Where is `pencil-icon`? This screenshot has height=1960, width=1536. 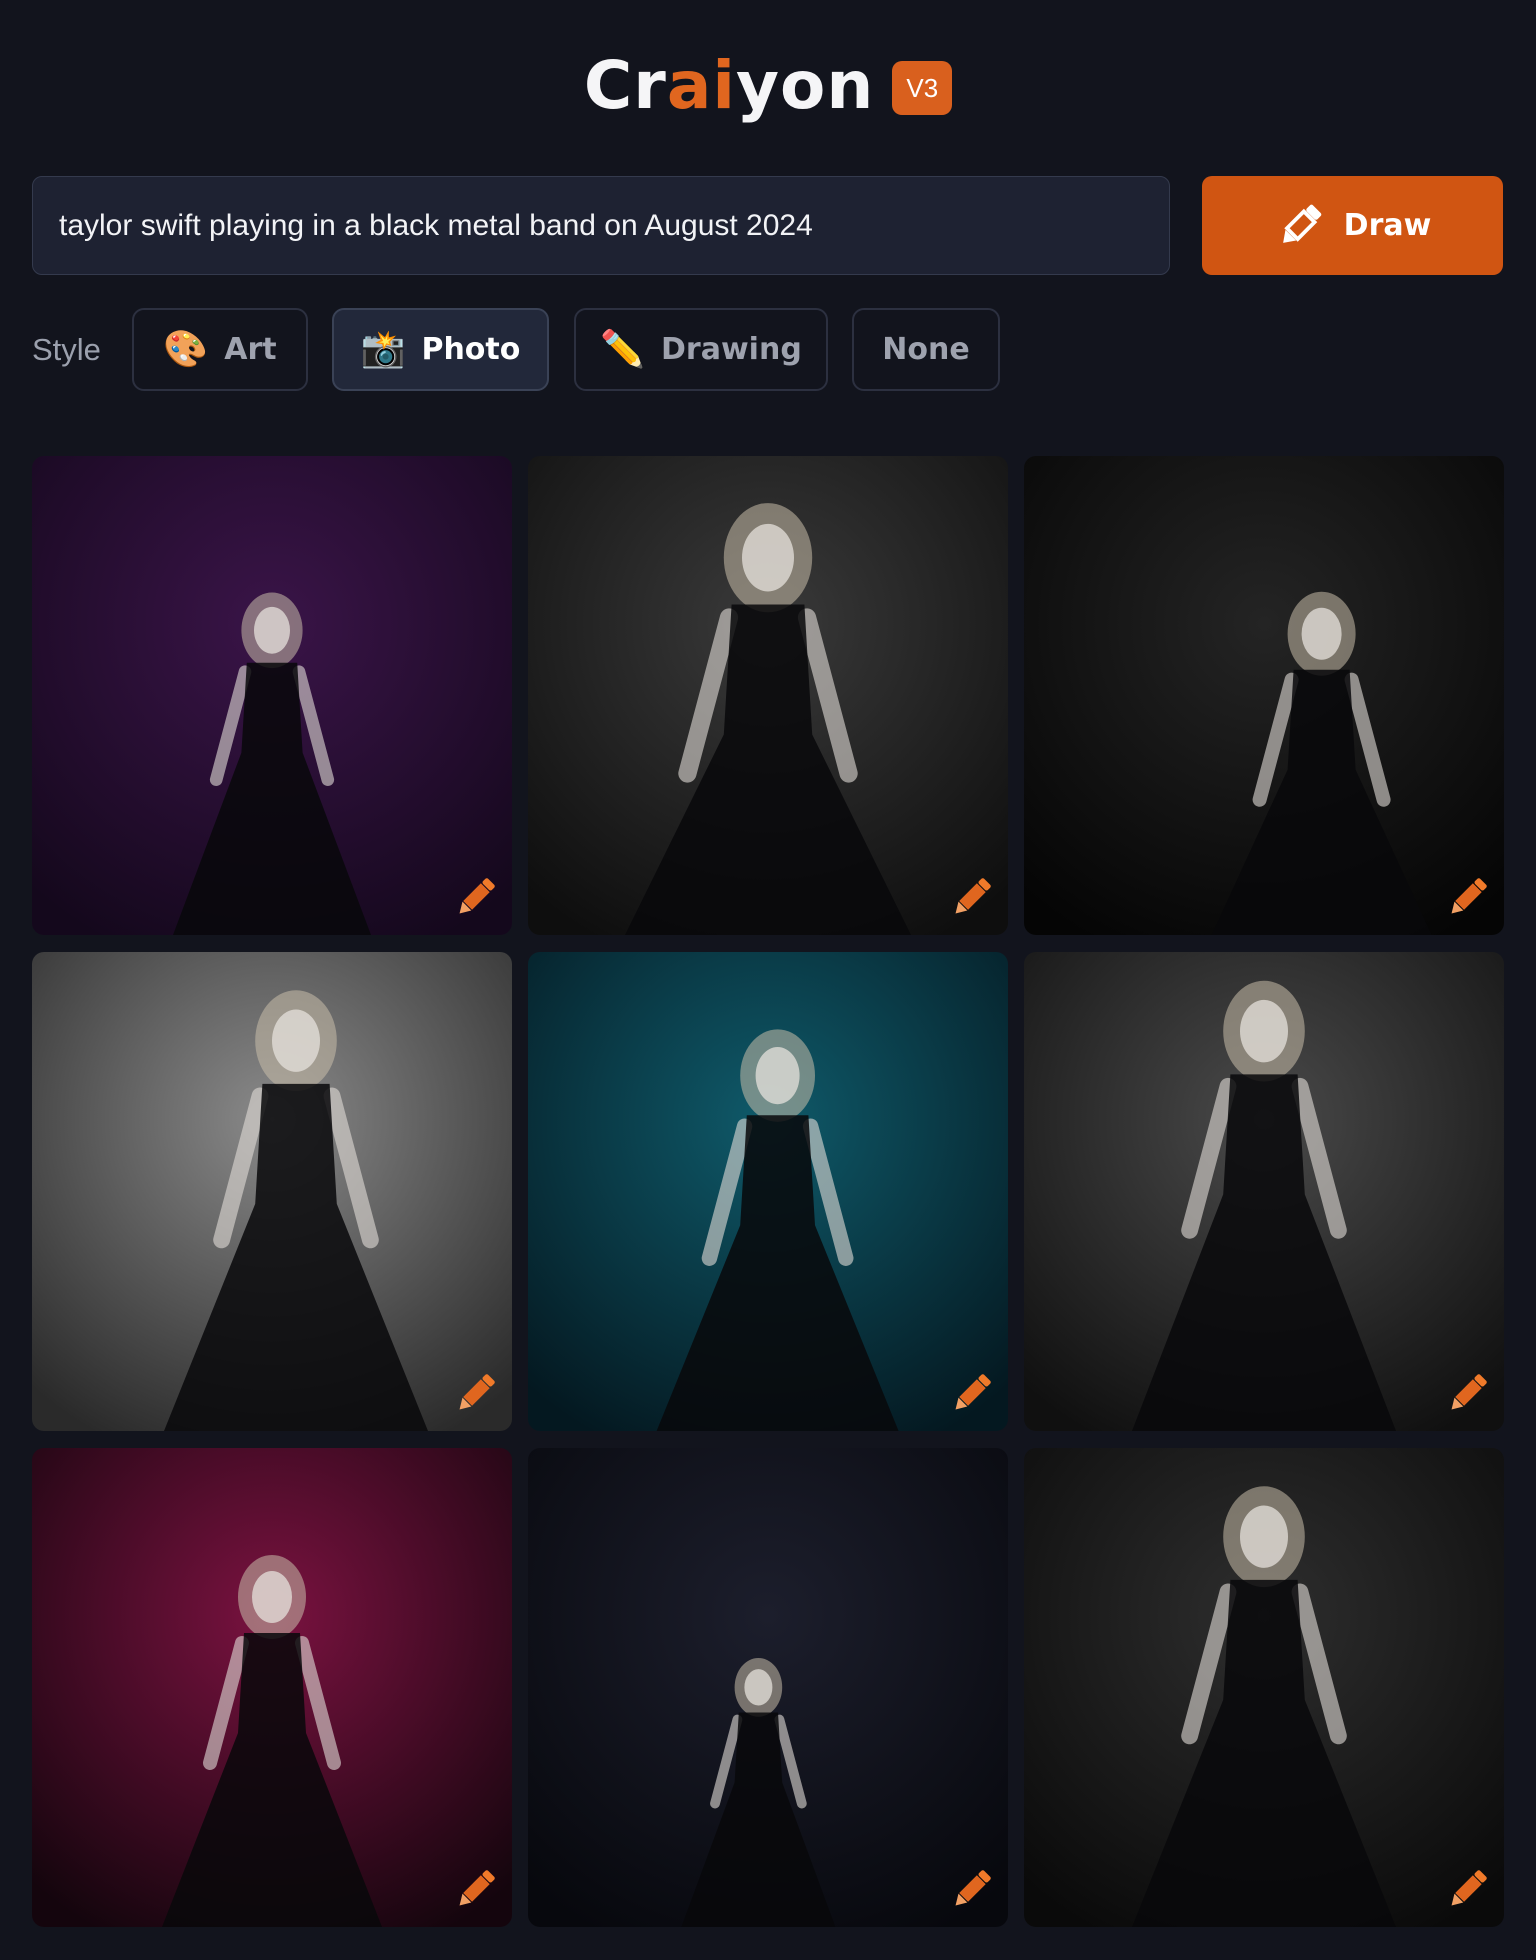 pencil-icon is located at coordinates (1301, 223).